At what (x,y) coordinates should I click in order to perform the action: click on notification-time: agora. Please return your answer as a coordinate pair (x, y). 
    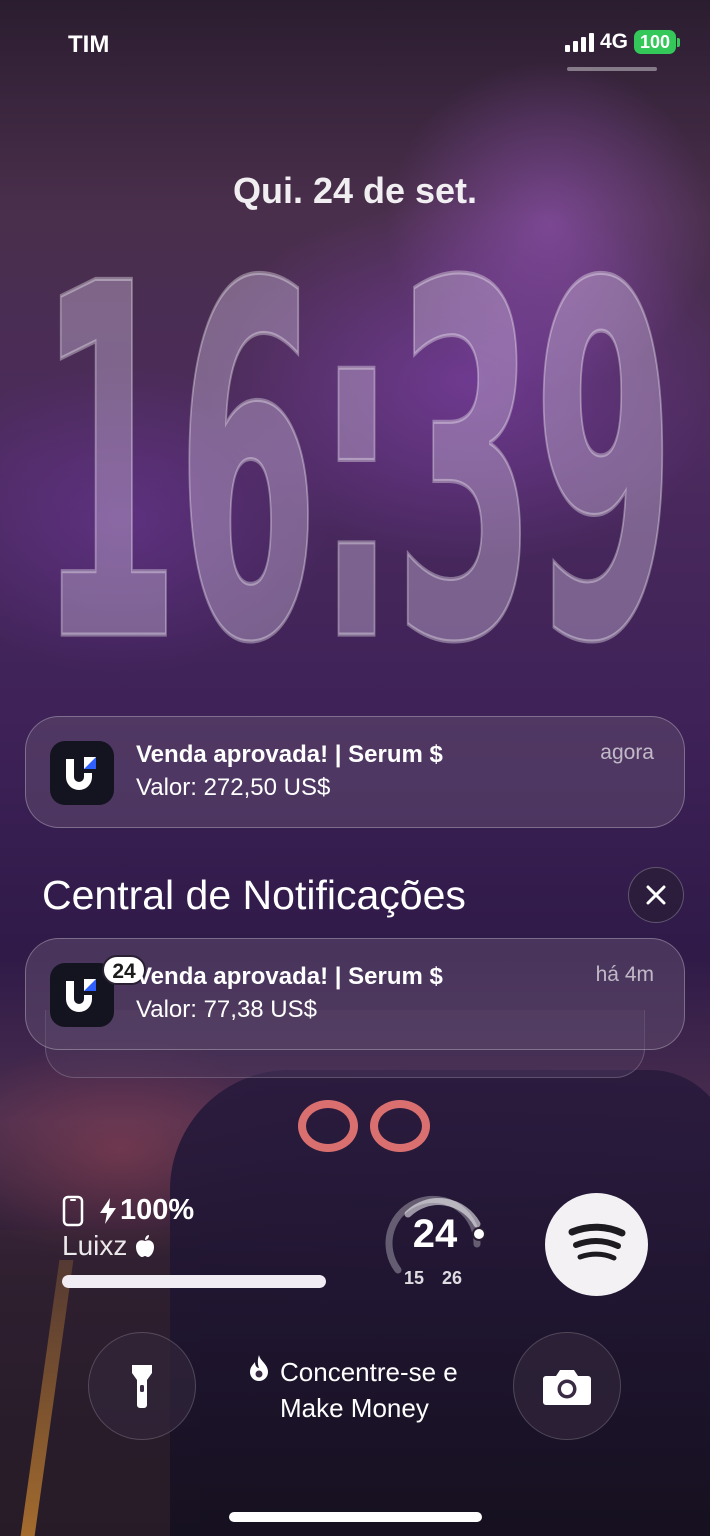
    Looking at the image, I should click on (627, 752).